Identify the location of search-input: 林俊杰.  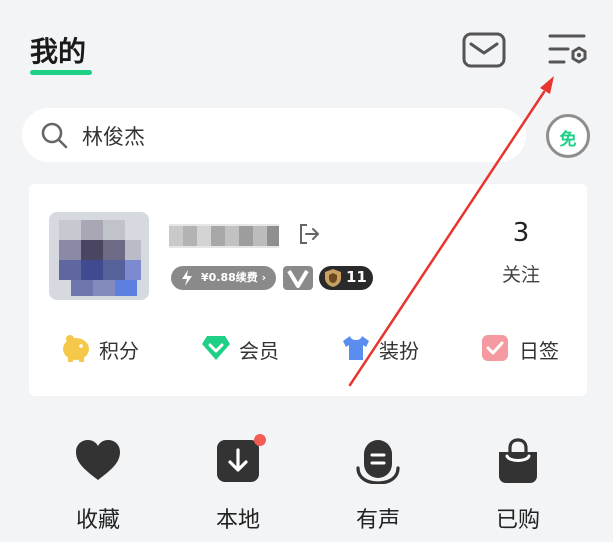
(113, 136).